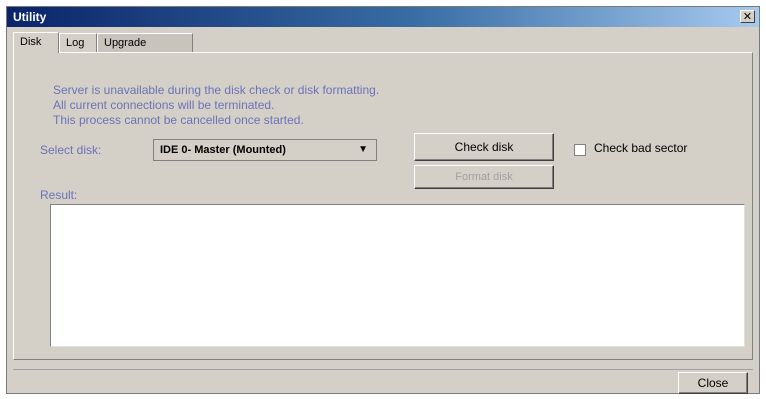  Describe the element at coordinates (71, 150) in the screenshot. I see `select-disk-label: Select disk:` at that location.